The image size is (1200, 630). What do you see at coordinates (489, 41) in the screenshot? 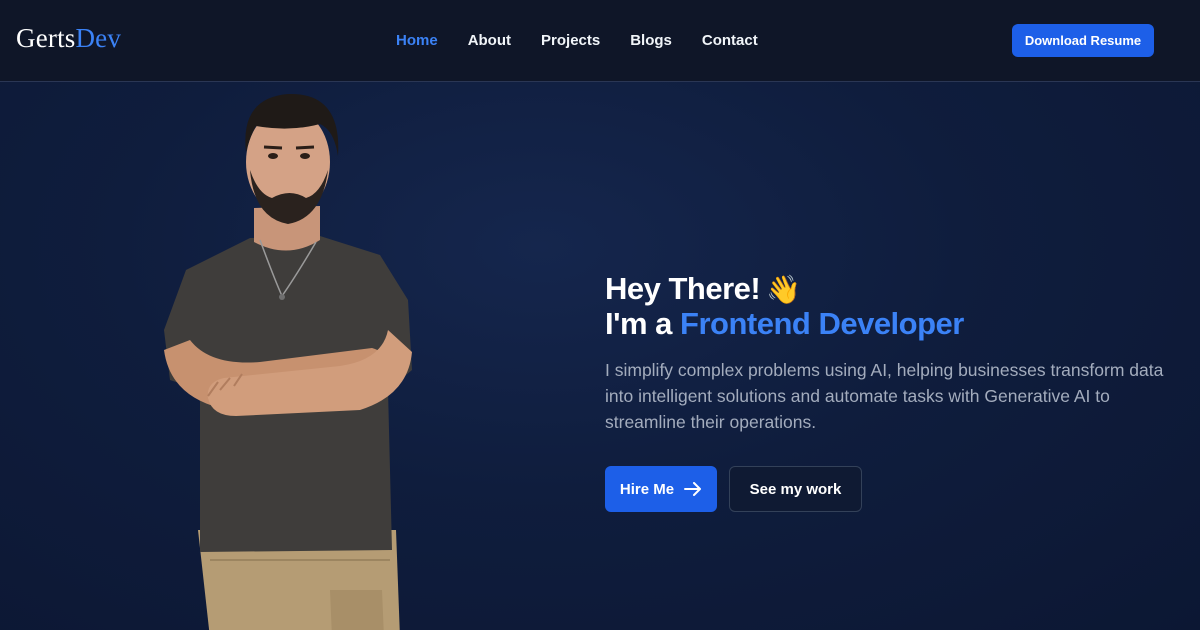
I see `nav-link-about: About` at bounding box center [489, 41].